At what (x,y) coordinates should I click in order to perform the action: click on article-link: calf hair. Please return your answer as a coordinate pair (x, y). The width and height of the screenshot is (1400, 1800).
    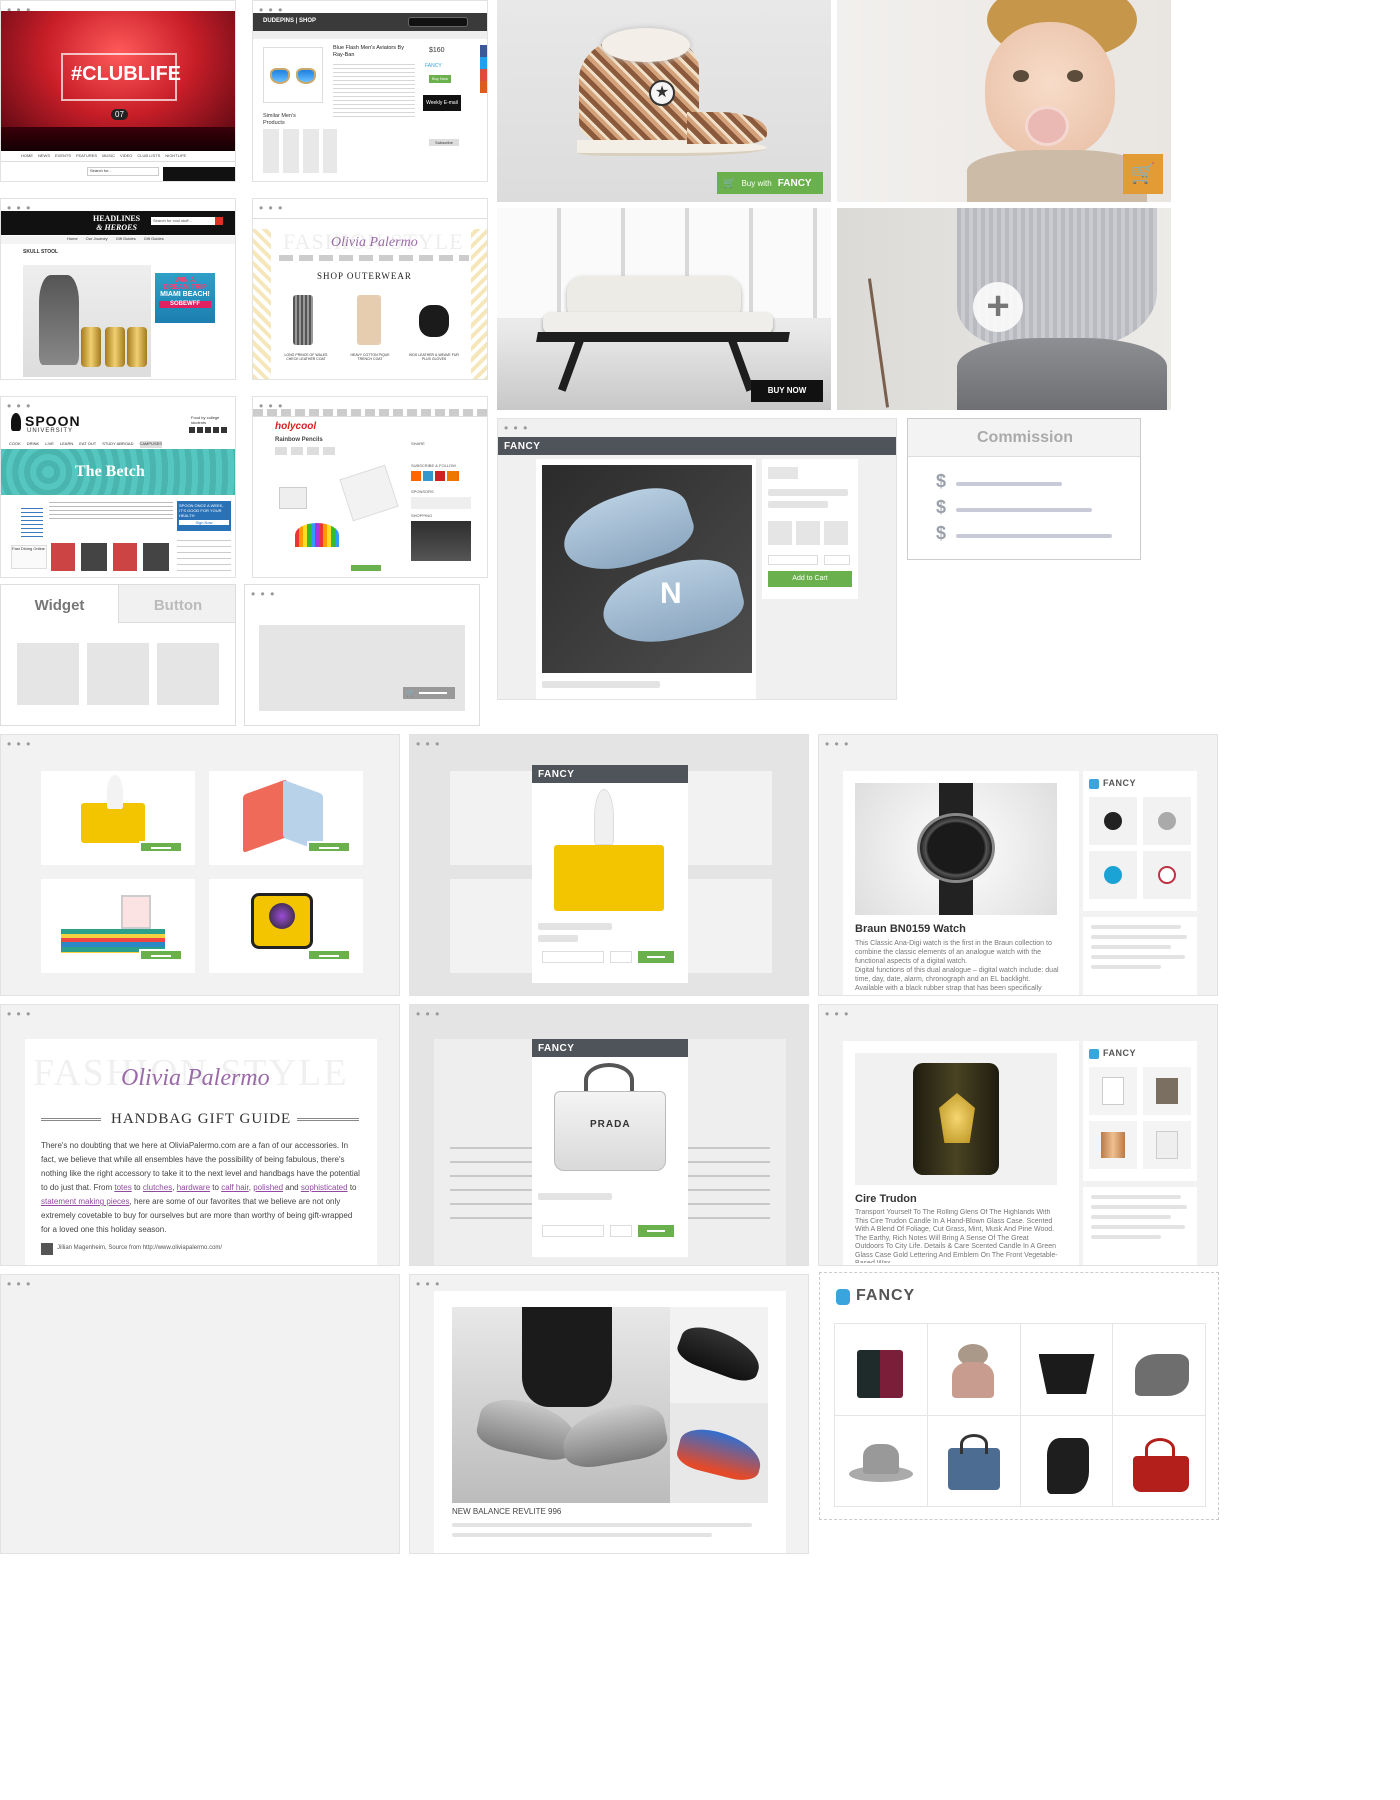
    Looking at the image, I should click on (235, 1187).